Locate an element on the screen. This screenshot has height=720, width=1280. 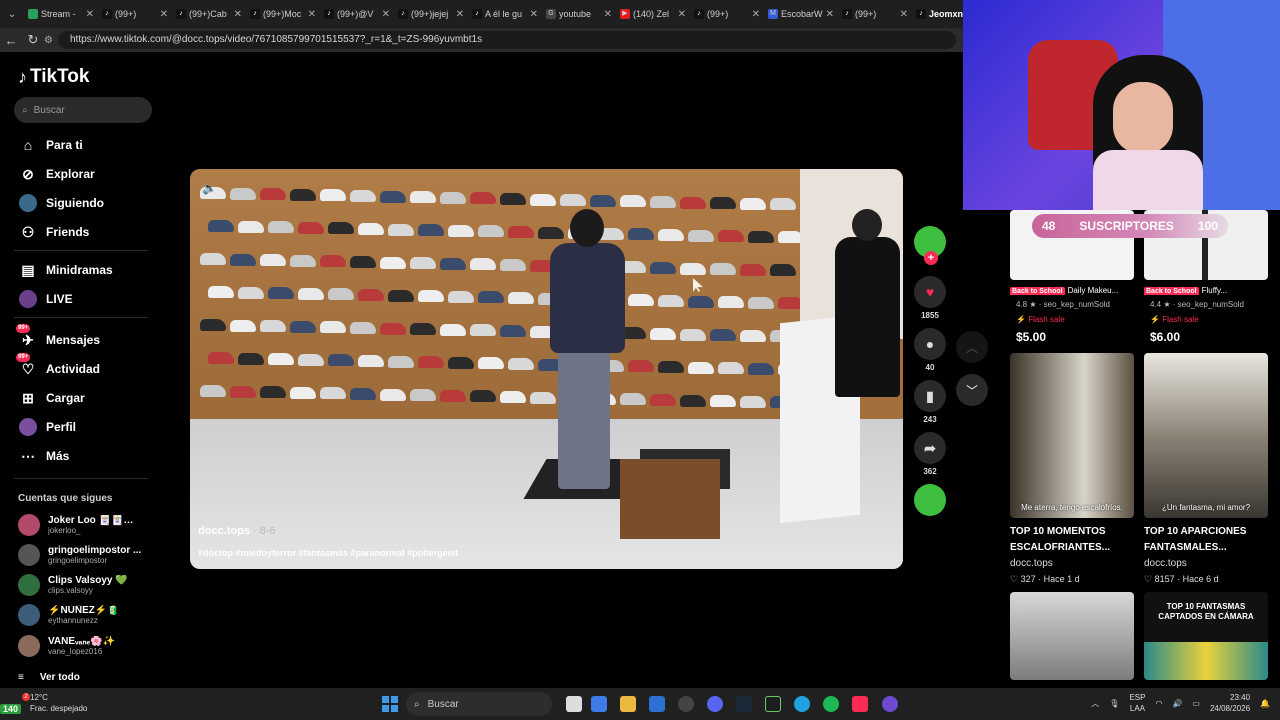
taskbar-search: ⌕ Buscar is located at coordinates (479, 704).